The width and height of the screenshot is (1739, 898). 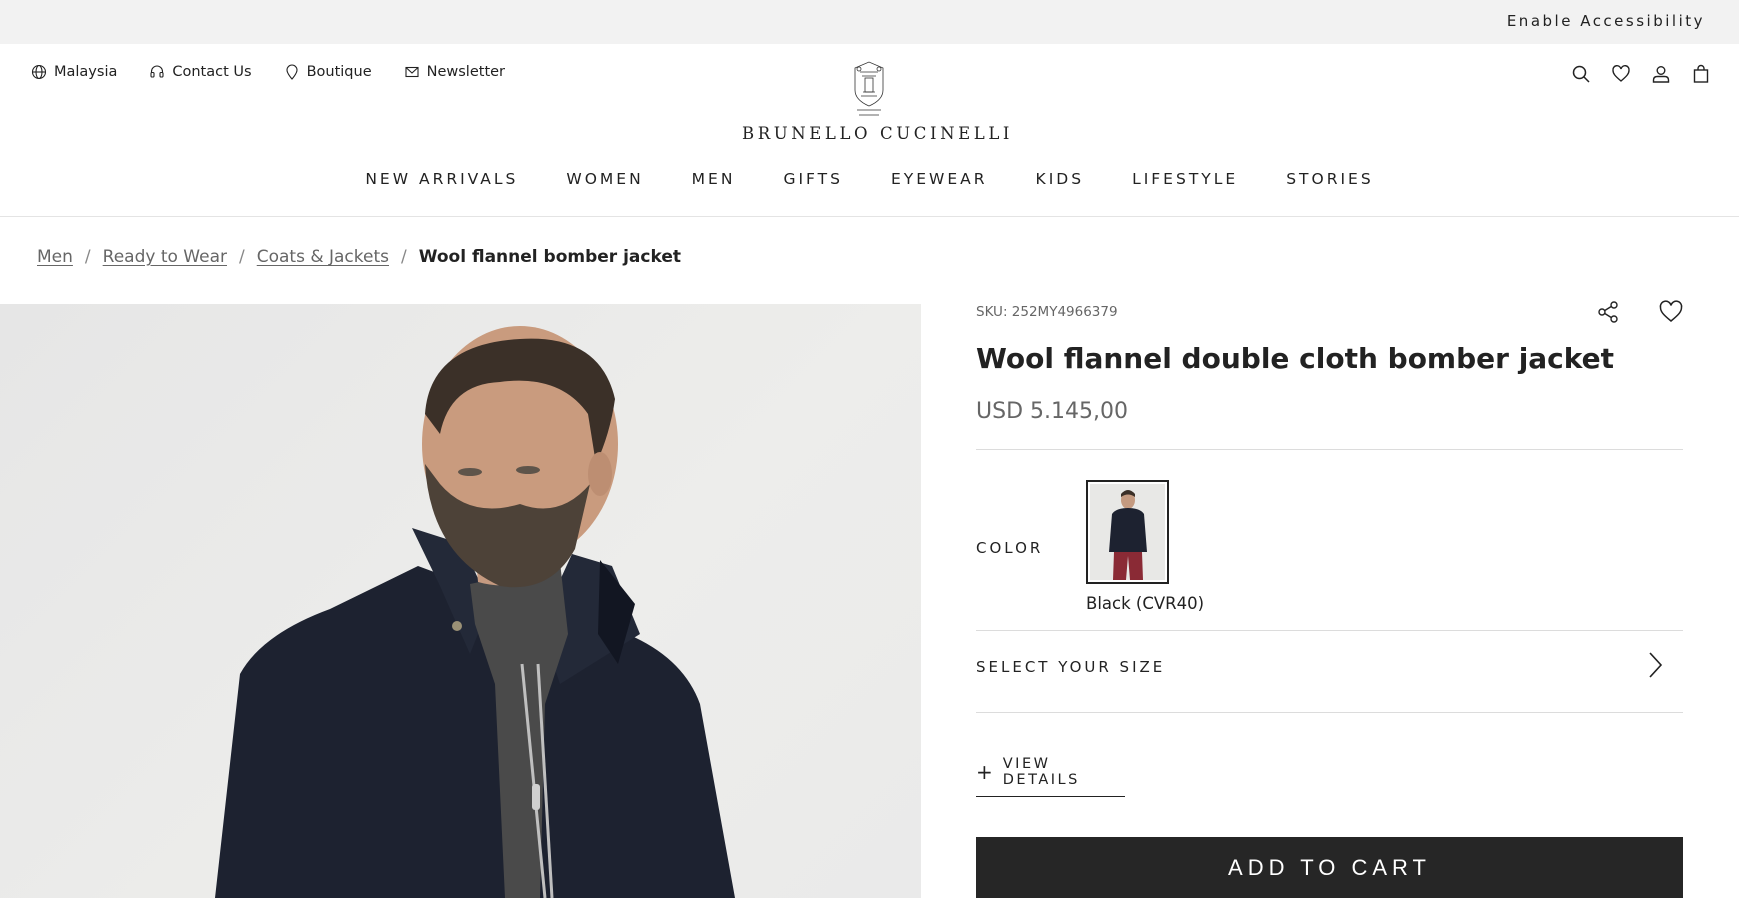 I want to click on breadcrumb-men: Men, so click(x=55, y=257).